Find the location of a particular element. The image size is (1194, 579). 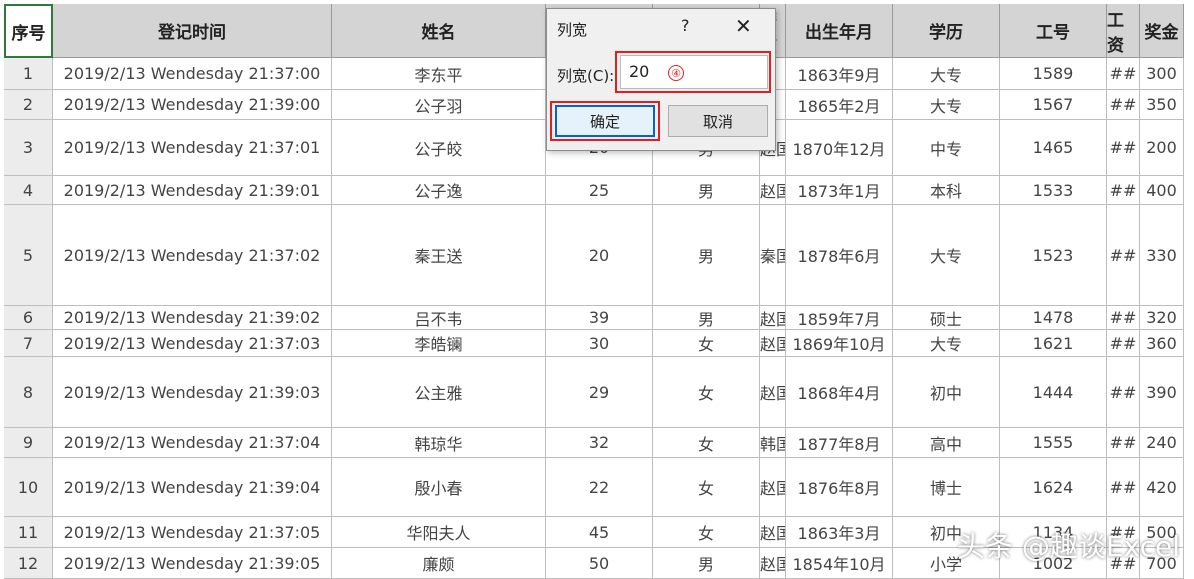

cell-education: 初中 is located at coordinates (946, 392).